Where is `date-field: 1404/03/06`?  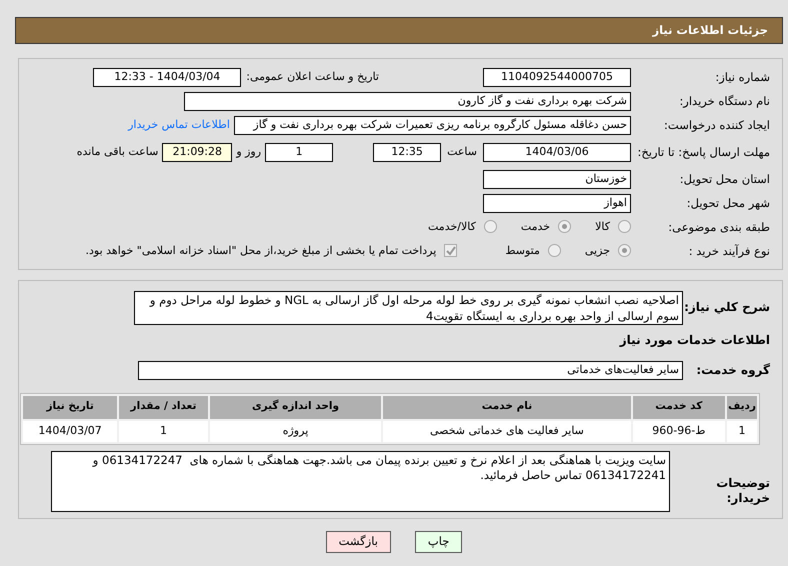
date-field: 1404/03/06 is located at coordinates (557, 152).